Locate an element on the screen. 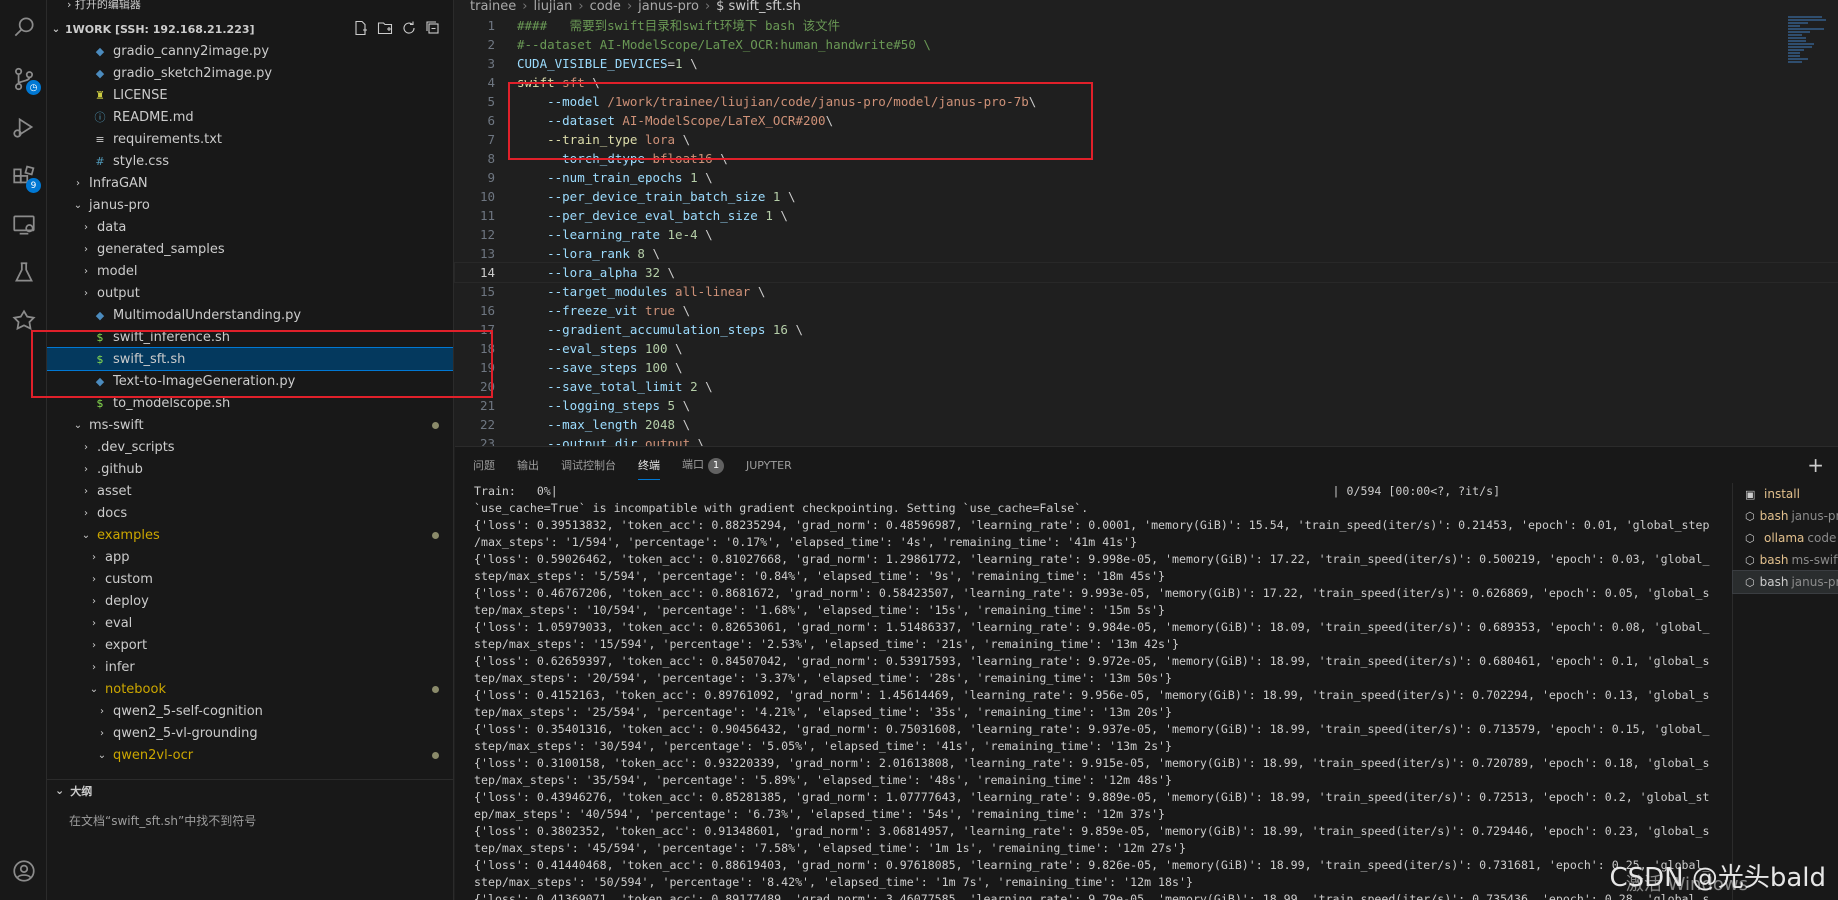 The height and width of the screenshot is (900, 1838). remote-explorer-icon is located at coordinates (24, 225).